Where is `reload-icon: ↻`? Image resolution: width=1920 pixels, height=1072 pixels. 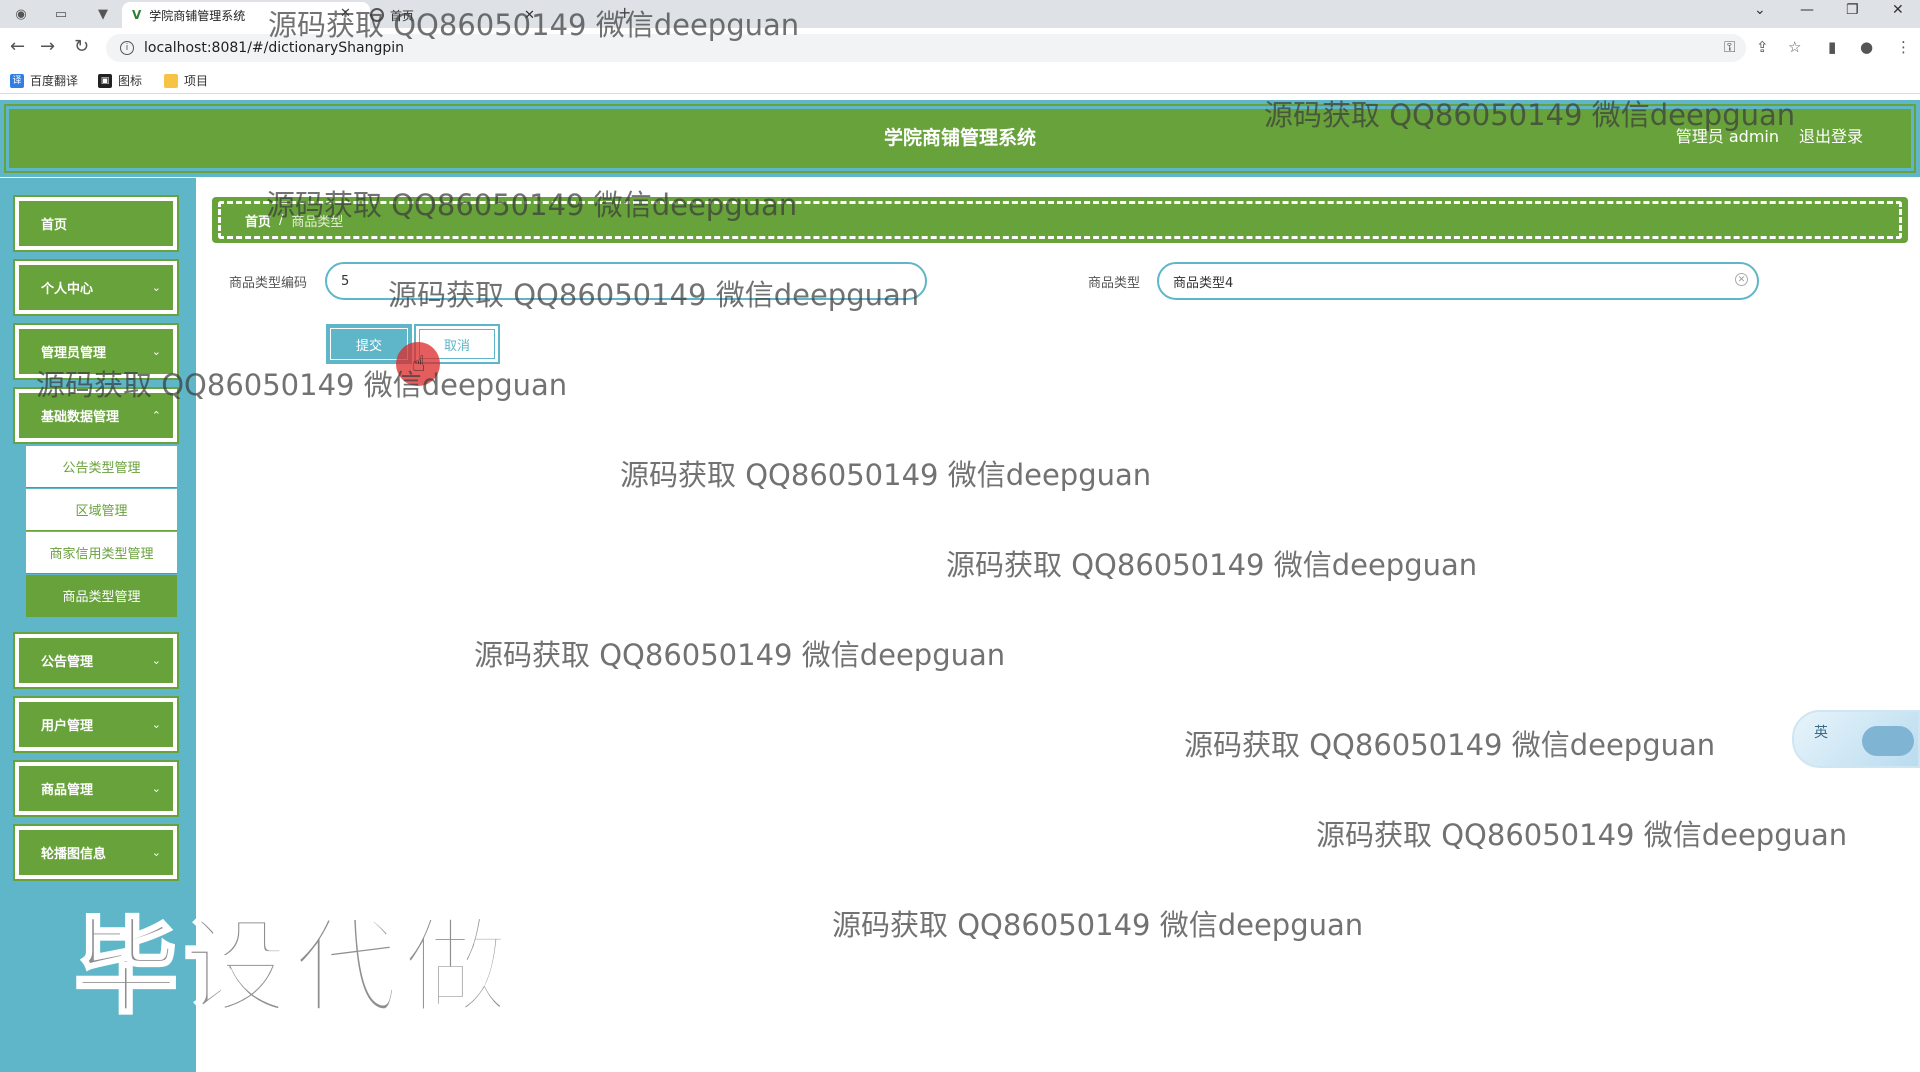
reload-icon: ↻ is located at coordinates (81, 46).